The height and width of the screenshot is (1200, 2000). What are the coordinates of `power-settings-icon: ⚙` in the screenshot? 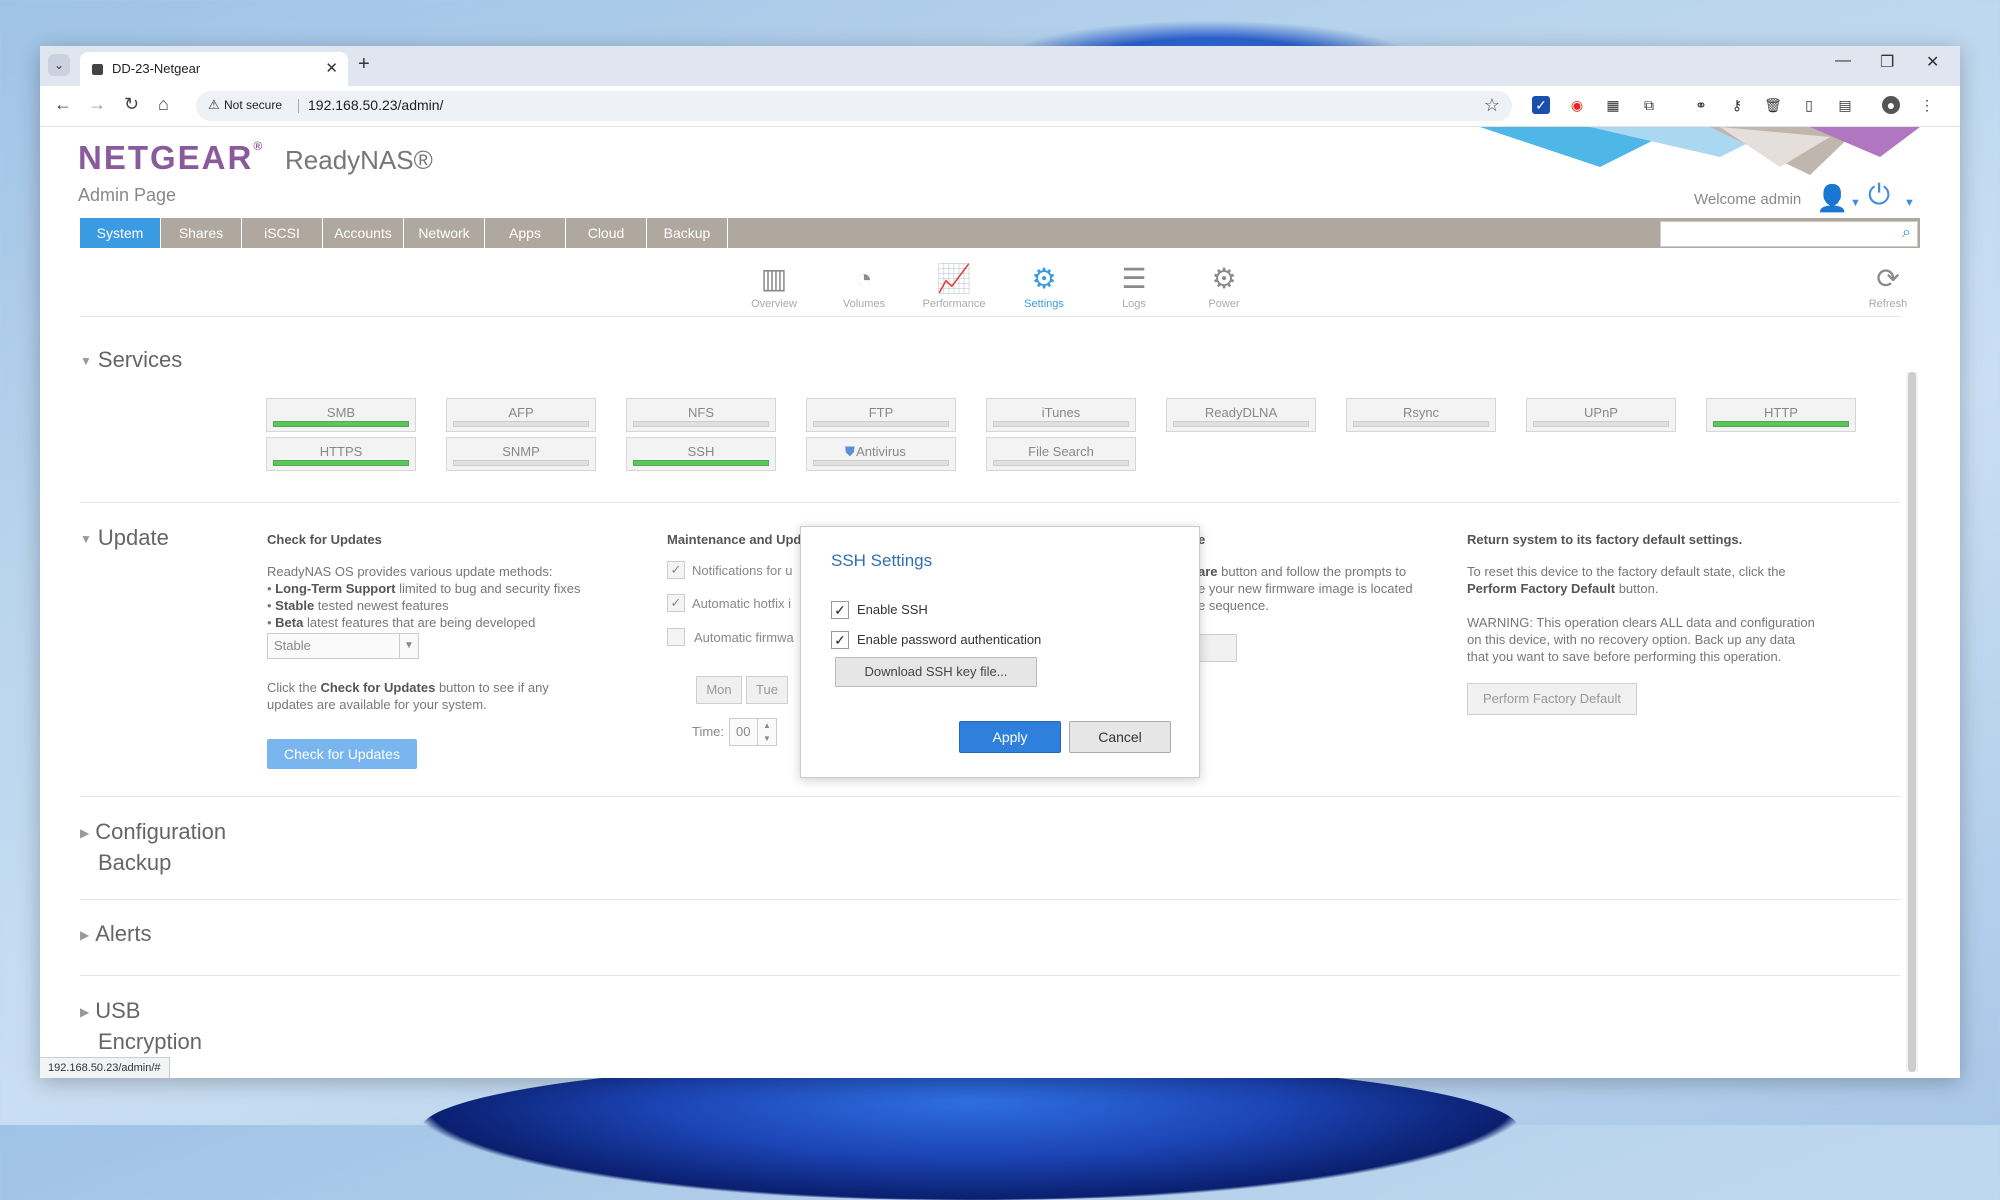 It's located at (1224, 278).